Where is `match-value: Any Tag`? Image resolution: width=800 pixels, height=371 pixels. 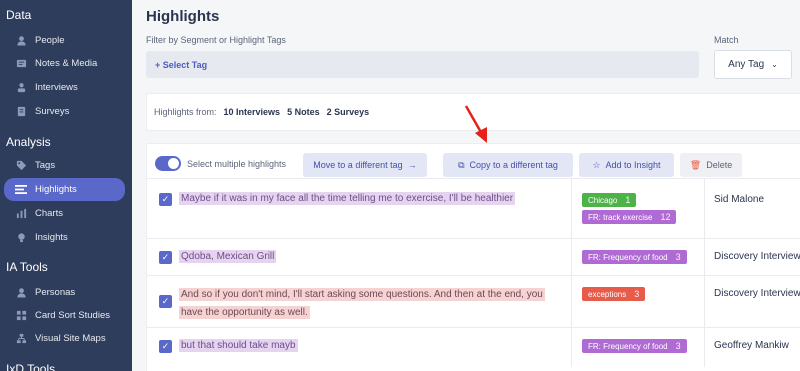
match-value: Any Tag is located at coordinates (746, 64).